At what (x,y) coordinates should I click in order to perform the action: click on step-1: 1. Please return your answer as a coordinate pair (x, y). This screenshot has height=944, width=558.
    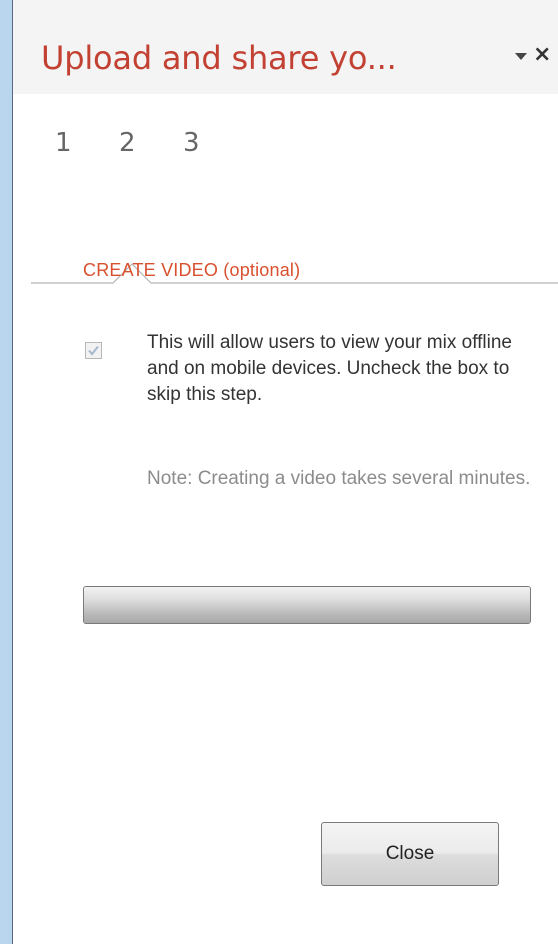
    Looking at the image, I should click on (63, 143).